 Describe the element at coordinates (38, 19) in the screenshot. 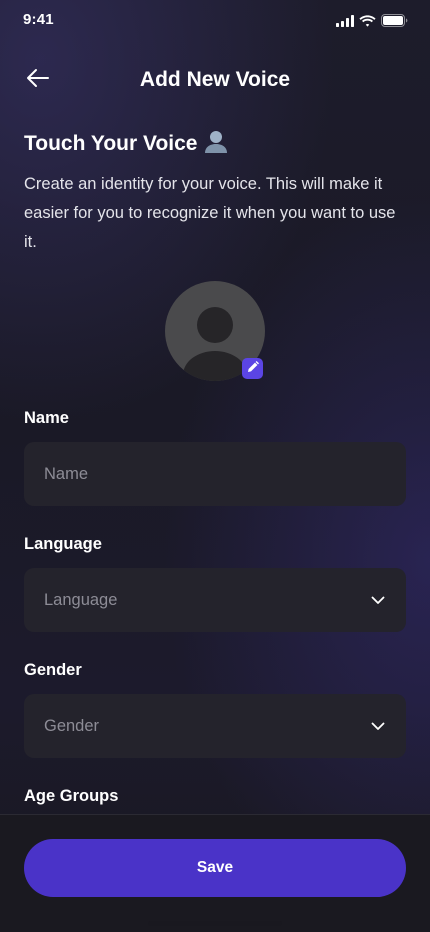

I see `status-time: 9:41` at that location.